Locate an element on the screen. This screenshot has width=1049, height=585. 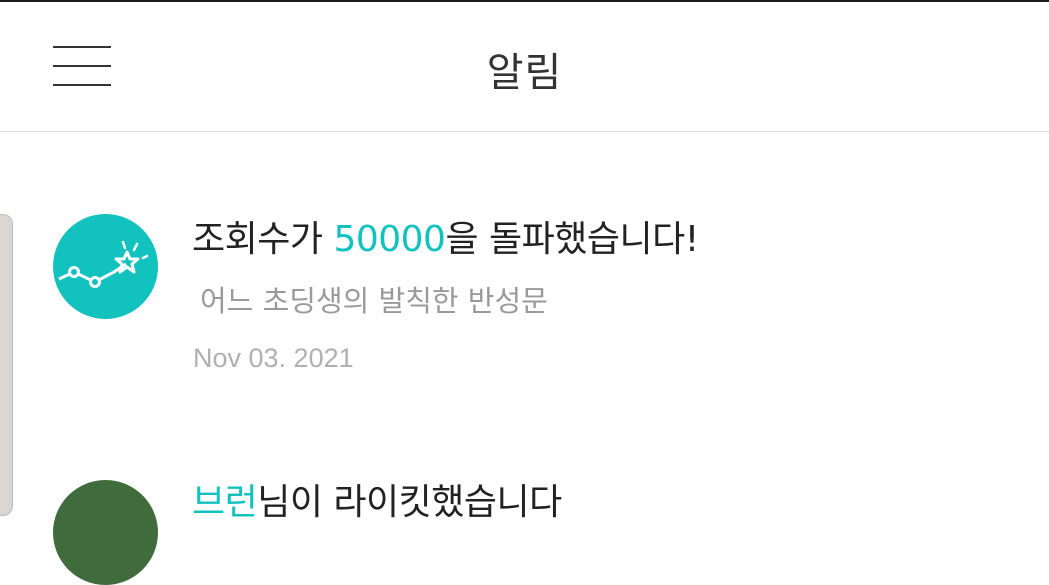
notification-date: Nov 03. 2021 is located at coordinates (273, 358).